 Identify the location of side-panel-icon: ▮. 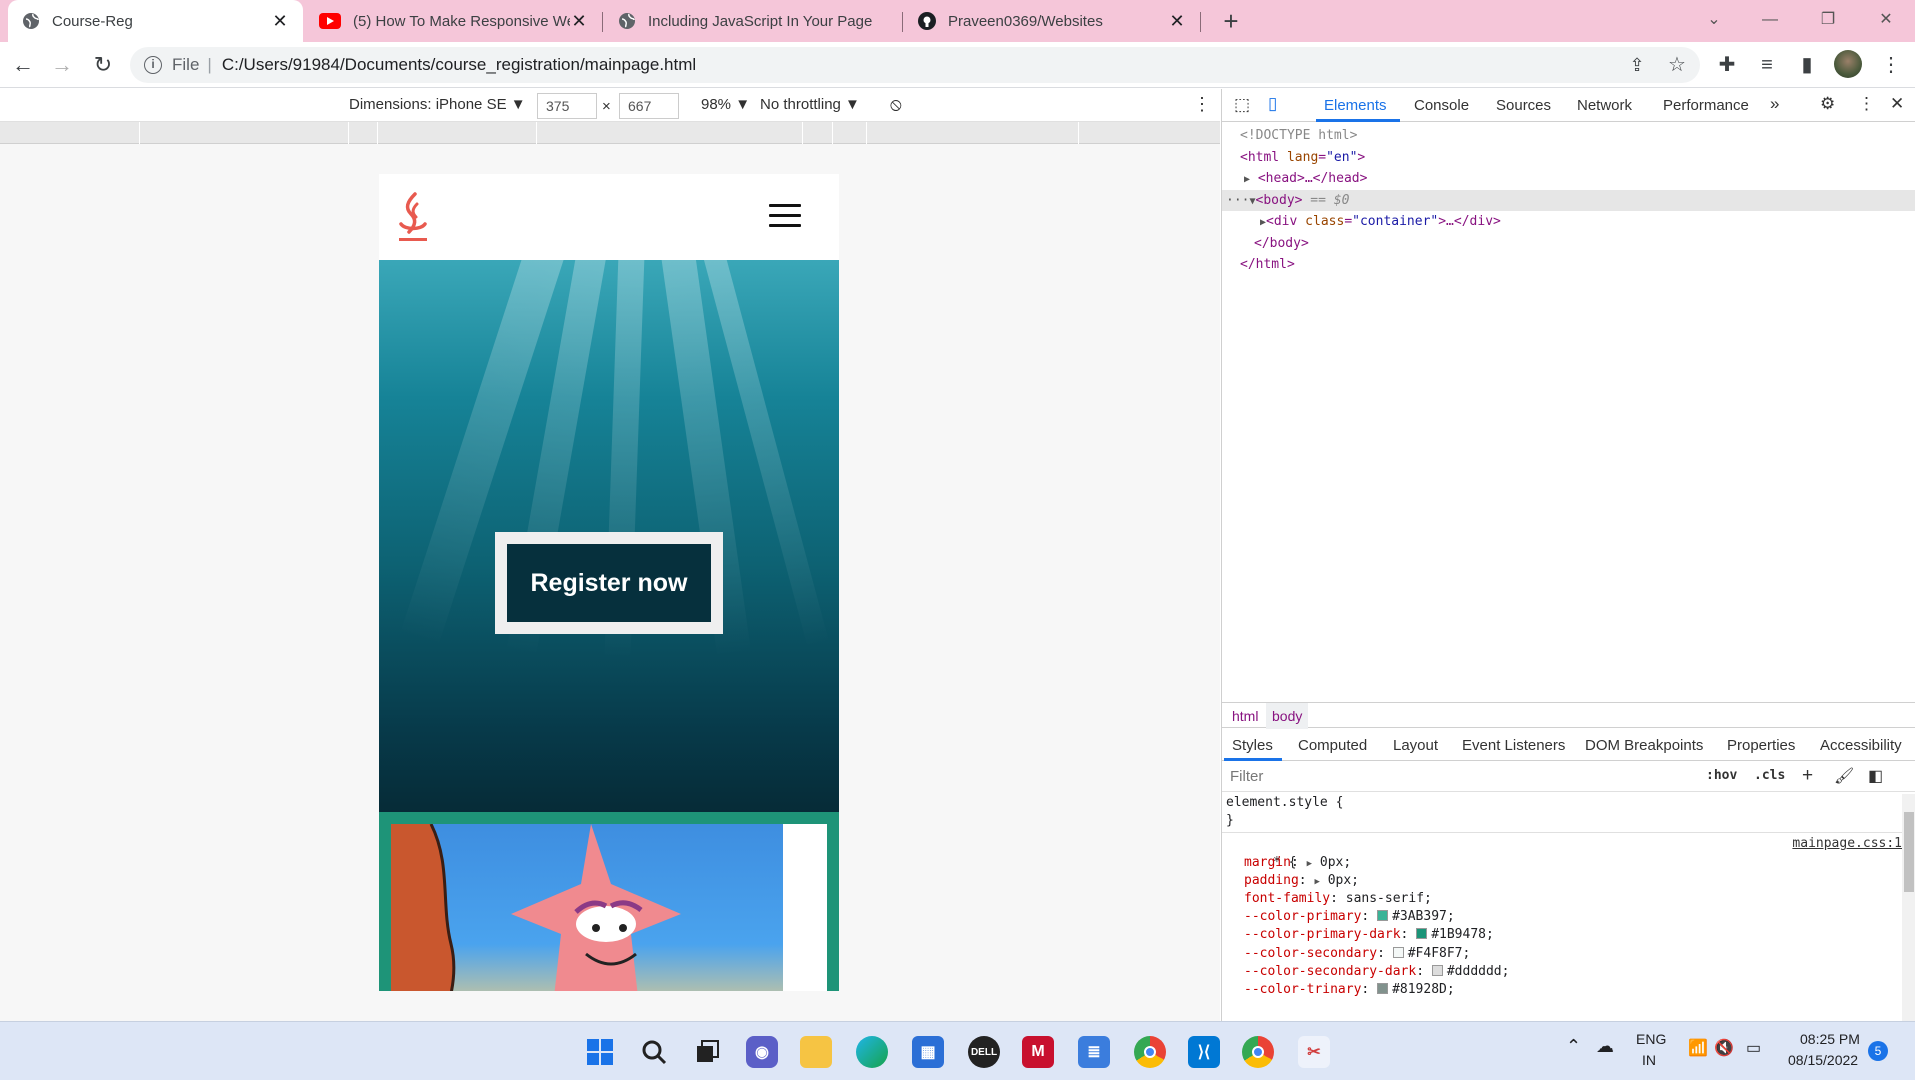
(1807, 65).